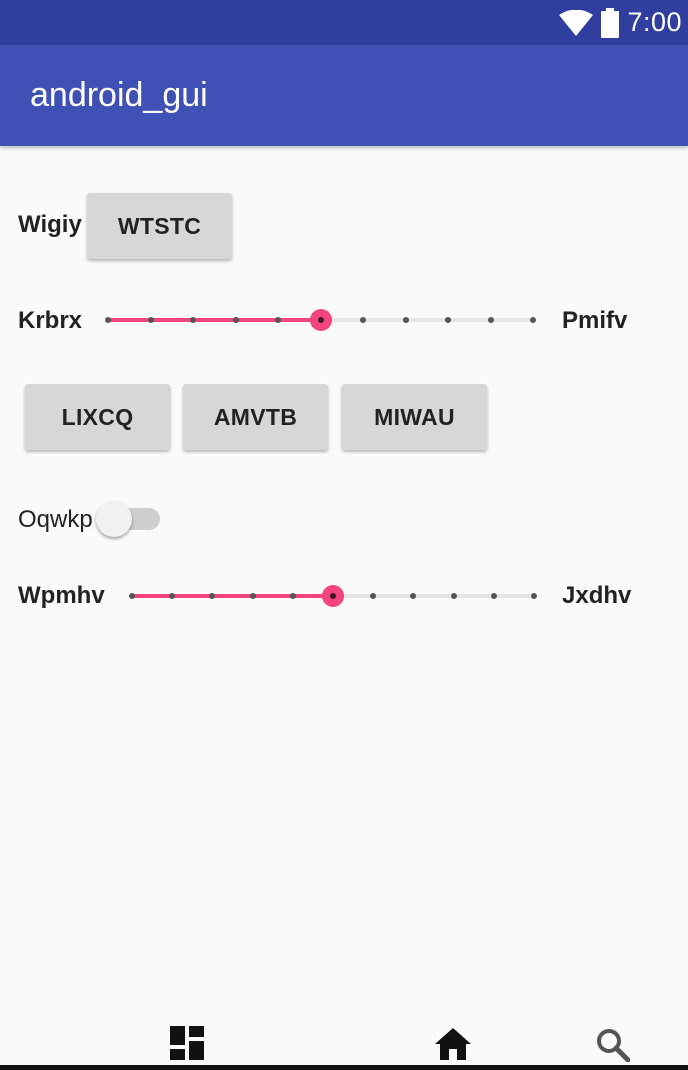 This screenshot has width=688, height=1070. I want to click on switch-thumb, so click(114, 519).